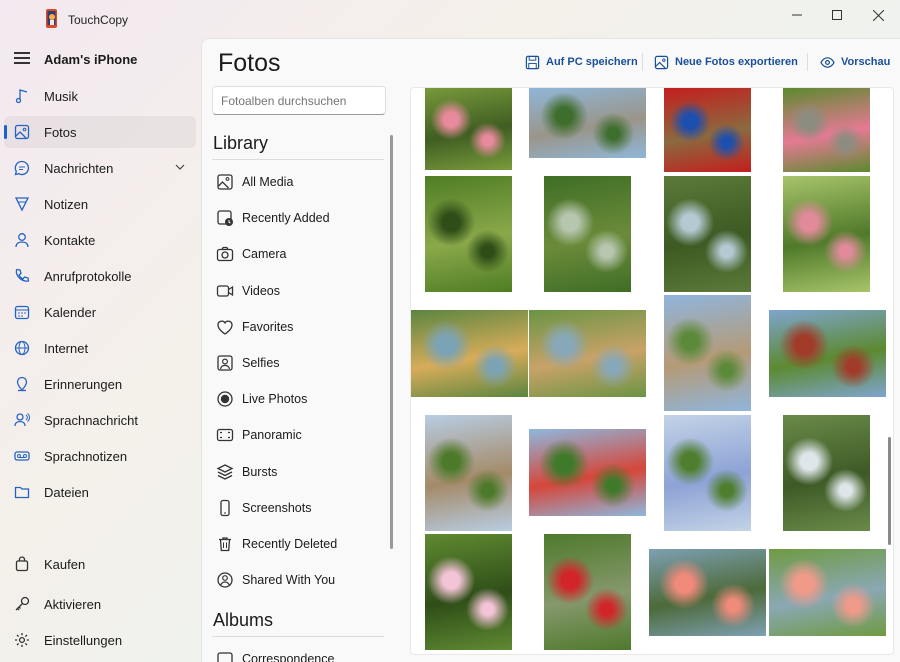 Image resolution: width=900 pixels, height=662 pixels. What do you see at coordinates (726, 62) in the screenshot?
I see `export-new-photos-button: Neue Fotos exportieren` at bounding box center [726, 62].